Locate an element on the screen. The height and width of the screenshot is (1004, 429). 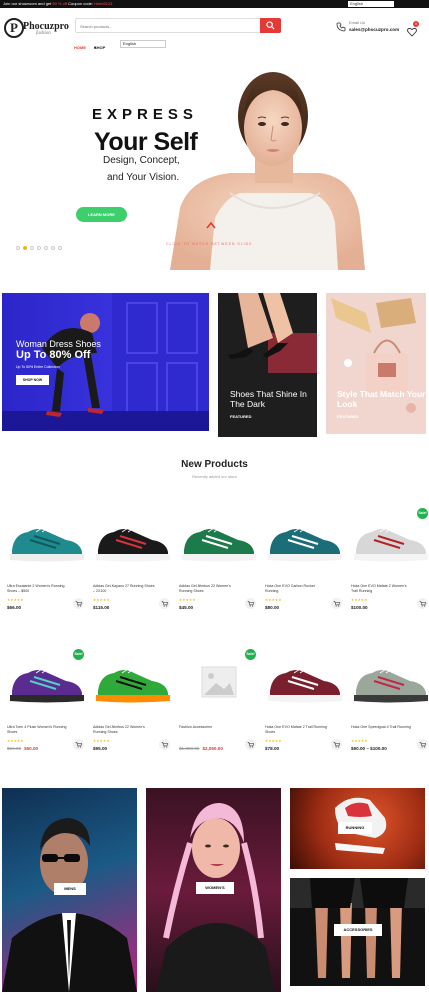
banner-title-text: Style That Match Your Look is located at coordinates (381, 399).